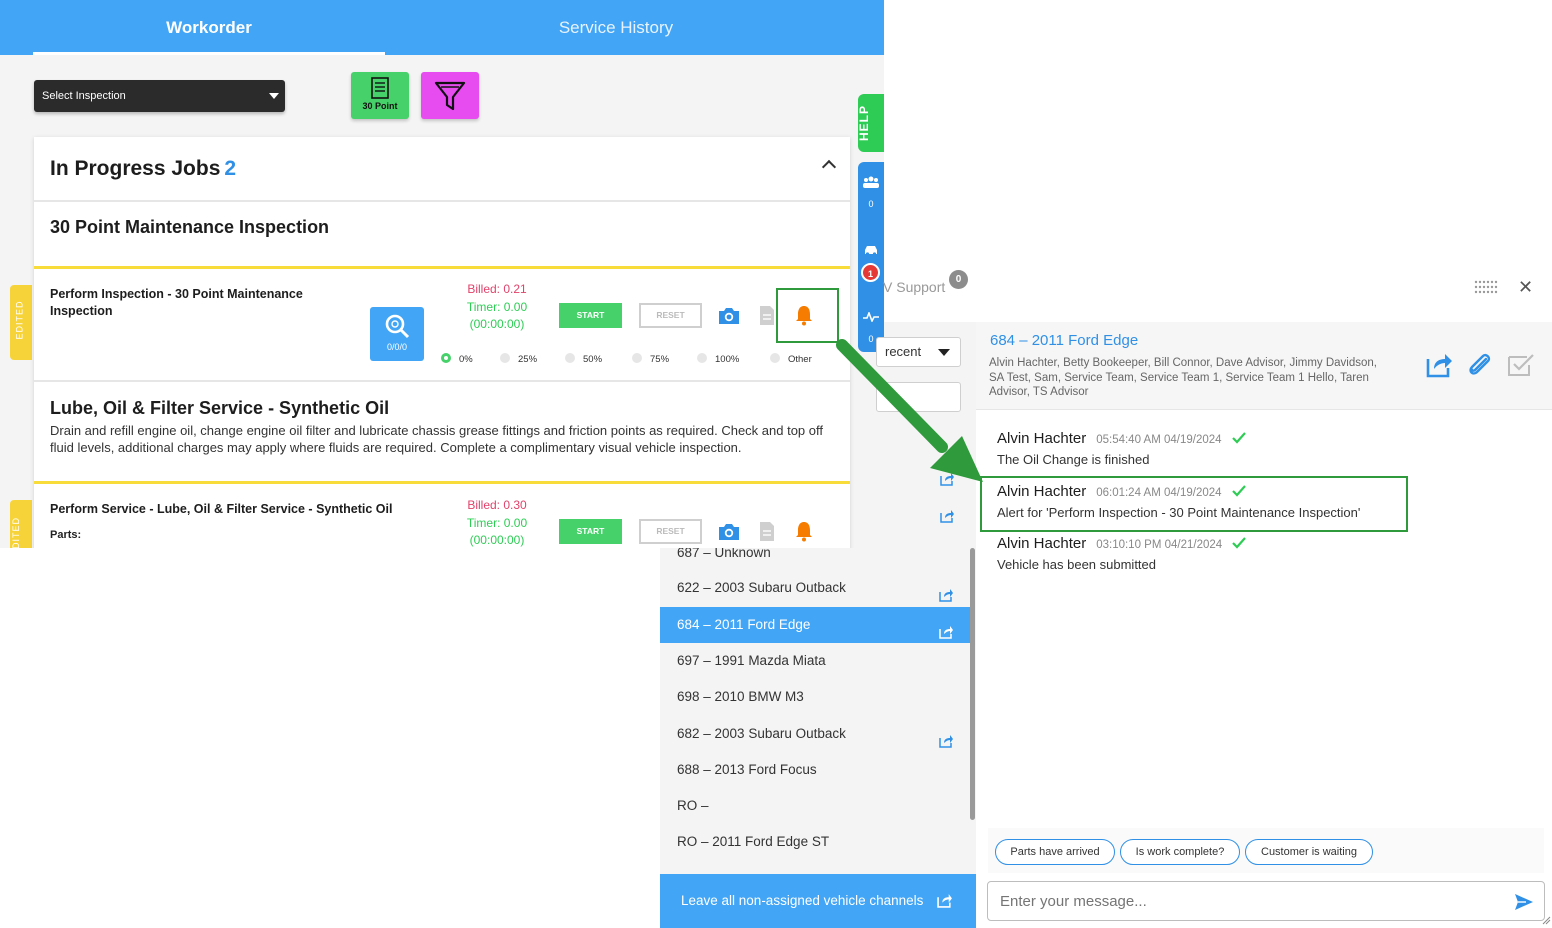  What do you see at coordinates (1521, 365) in the screenshot?
I see `checkbox-icon` at bounding box center [1521, 365].